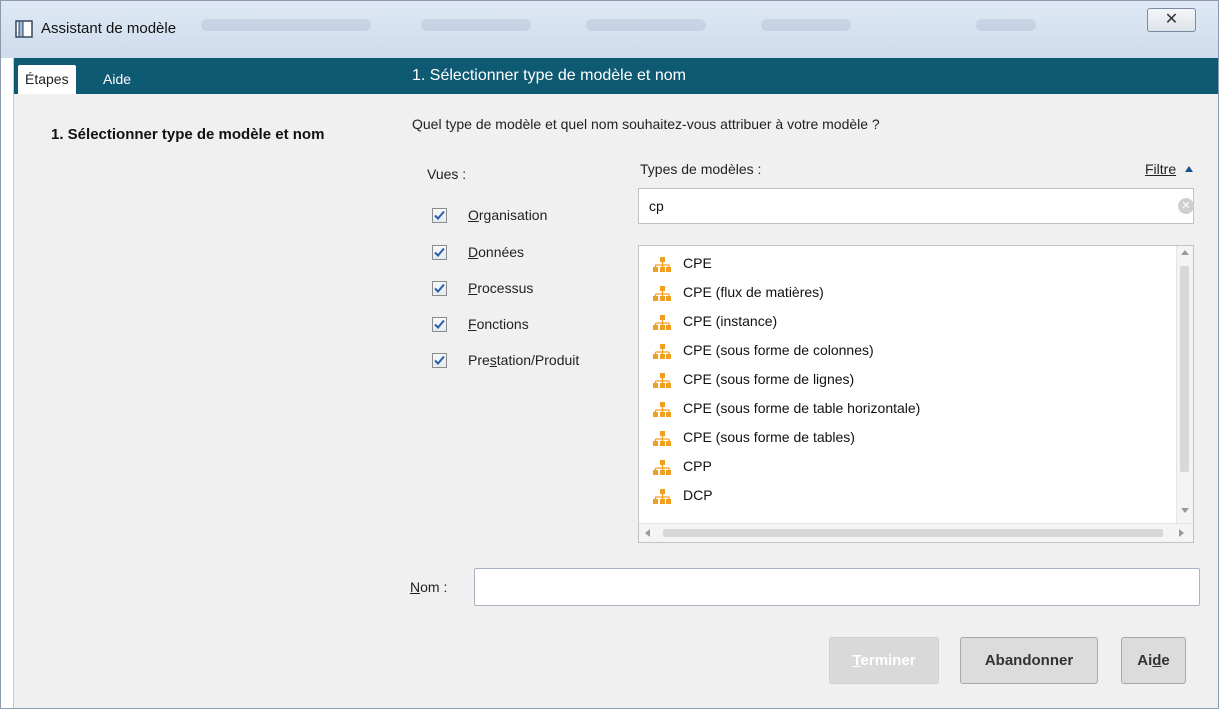 This screenshot has width=1219, height=709. What do you see at coordinates (916, 206) in the screenshot?
I see `model-type-search-input: cp ✕` at bounding box center [916, 206].